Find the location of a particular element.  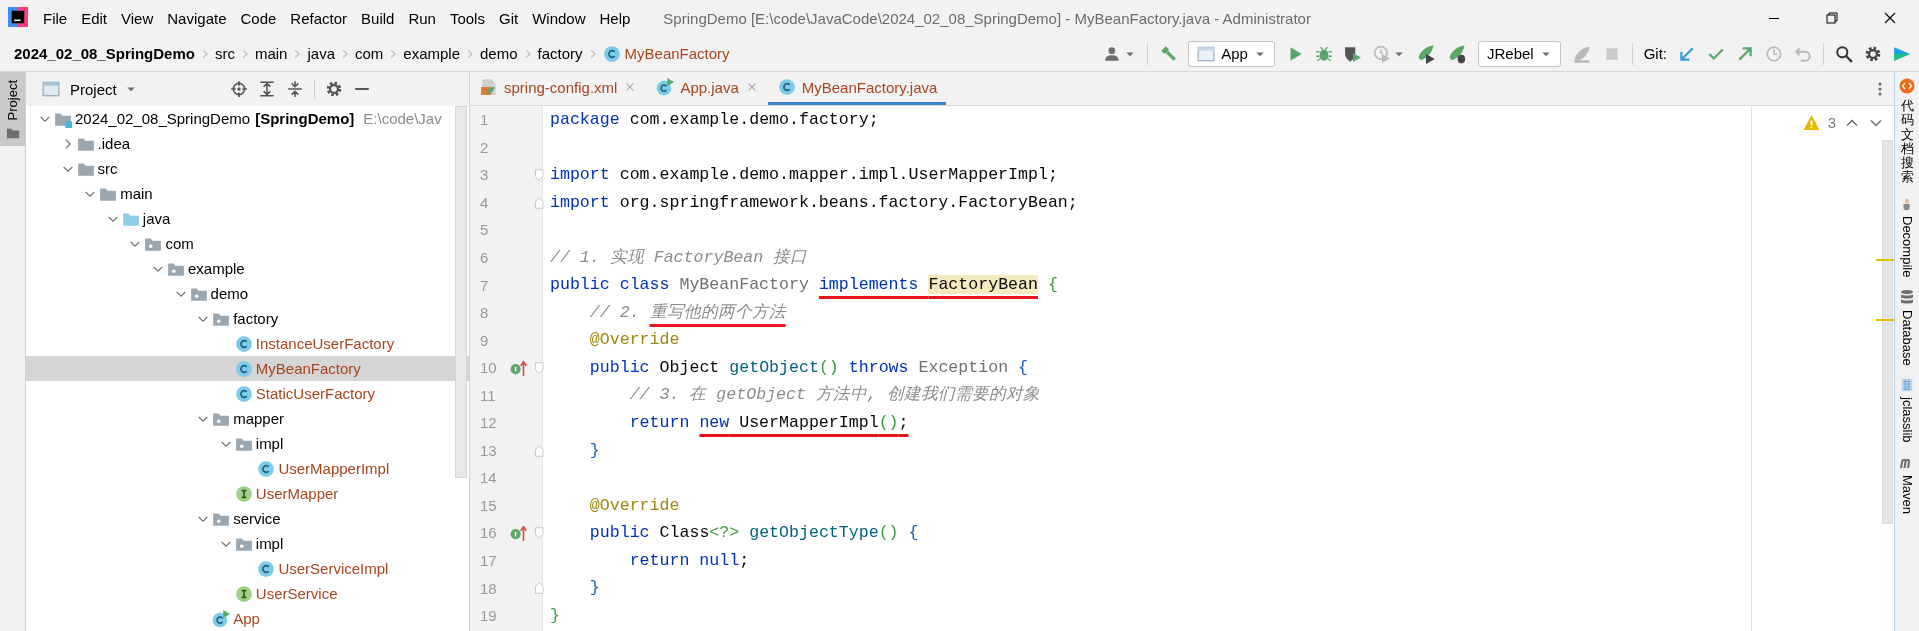

tree-item: App is located at coordinates (247, 618).